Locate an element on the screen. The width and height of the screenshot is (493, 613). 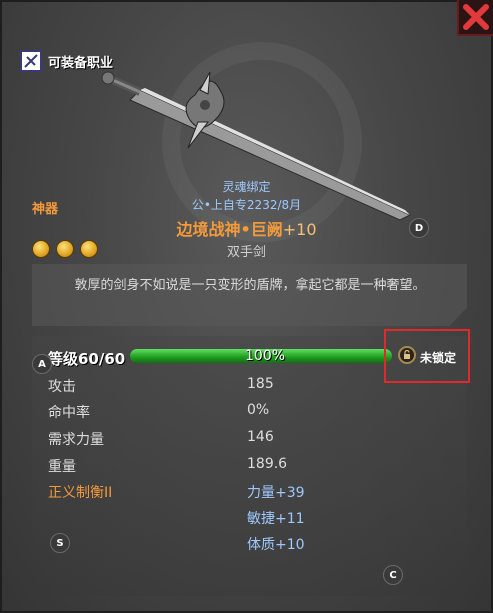
hotkey-badge-c: C is located at coordinates (393, 575).